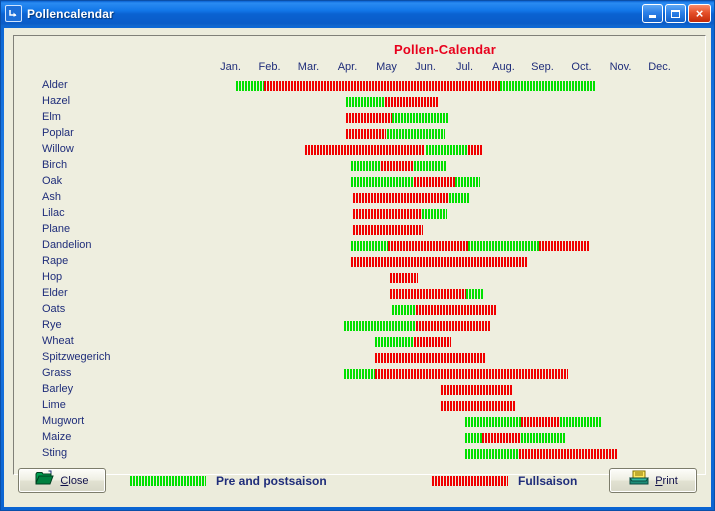  Describe the element at coordinates (54, 309) in the screenshot. I see `pollen-row-label-oats: Oats` at that location.